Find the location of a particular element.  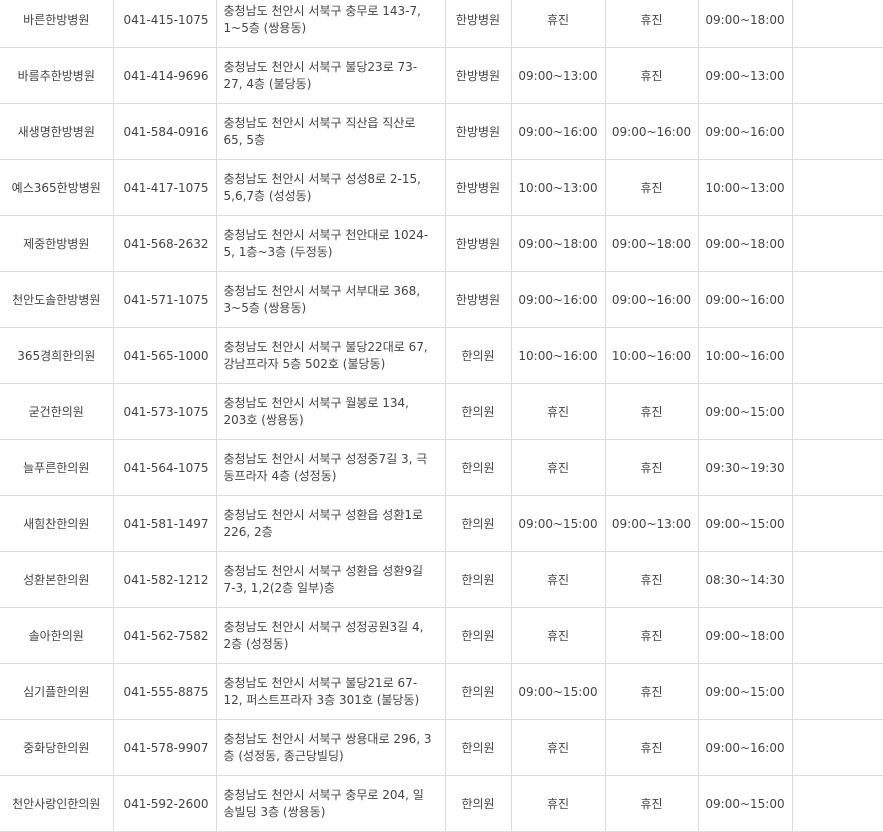

clinic-address: 충청남도 천안시 서북구 성환읍 성환1로 226, 2층 is located at coordinates (331, 523).